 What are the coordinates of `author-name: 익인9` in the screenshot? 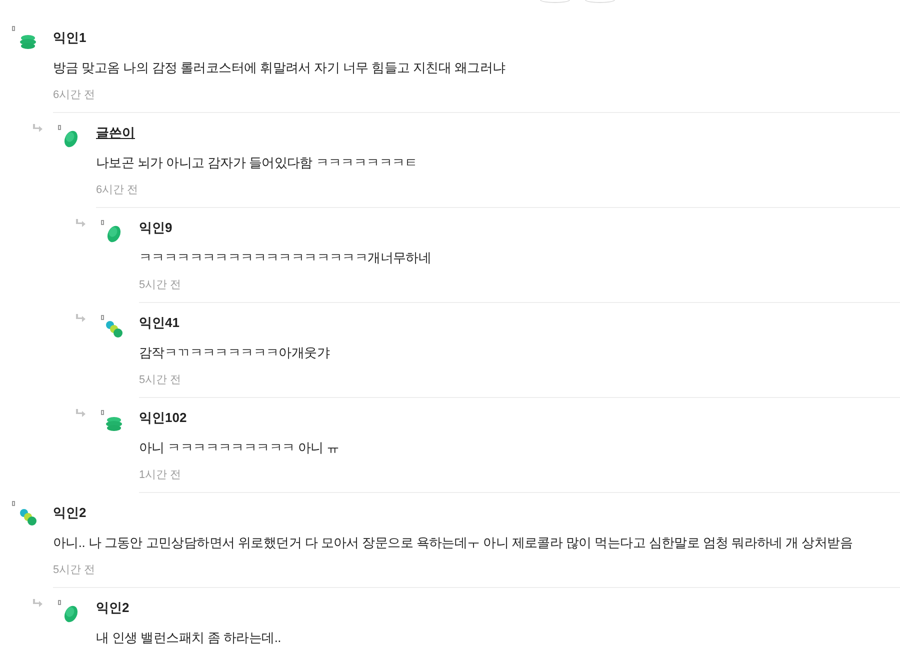 It's located at (155, 228).